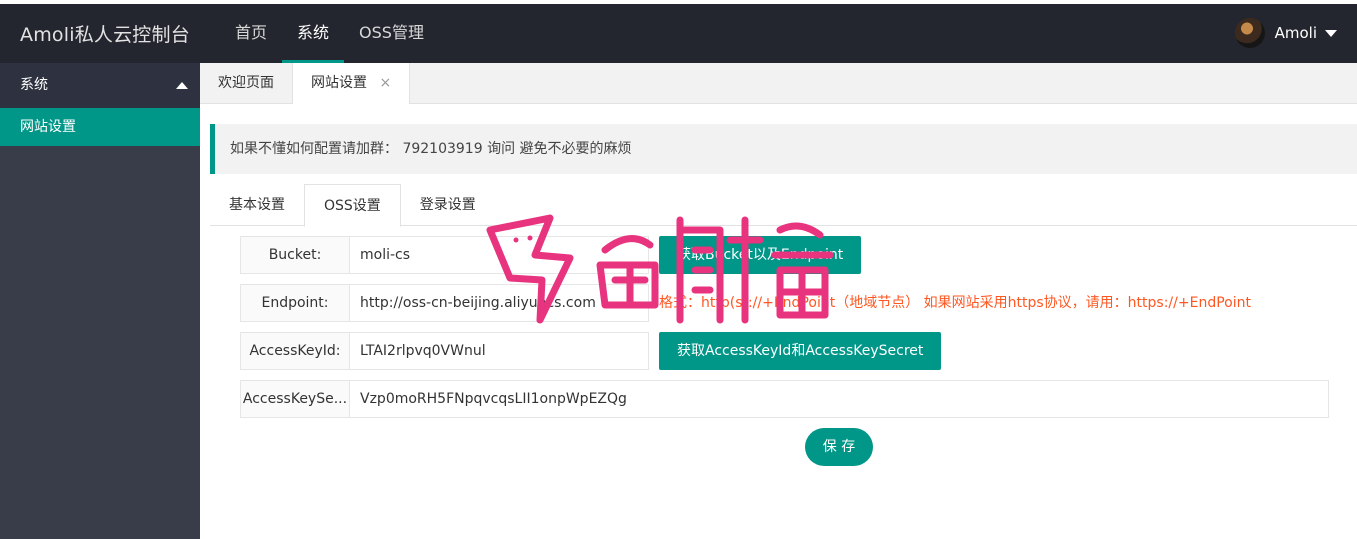 Image resolution: width=1357 pixels, height=539 pixels. What do you see at coordinates (783, 149) in the screenshot?
I see `notice-banner: 如果不懂如何配置请加群： 792103919 询问 避免不必要的麻烦` at bounding box center [783, 149].